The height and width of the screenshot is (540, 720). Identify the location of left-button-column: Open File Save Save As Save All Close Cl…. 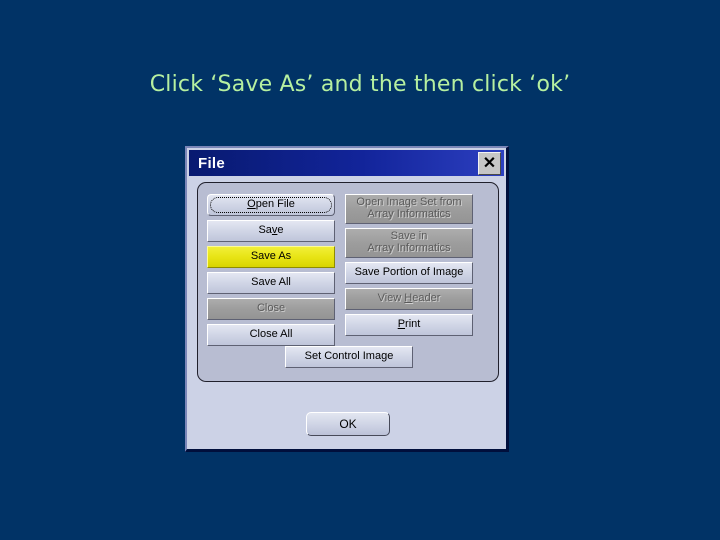
(271, 270).